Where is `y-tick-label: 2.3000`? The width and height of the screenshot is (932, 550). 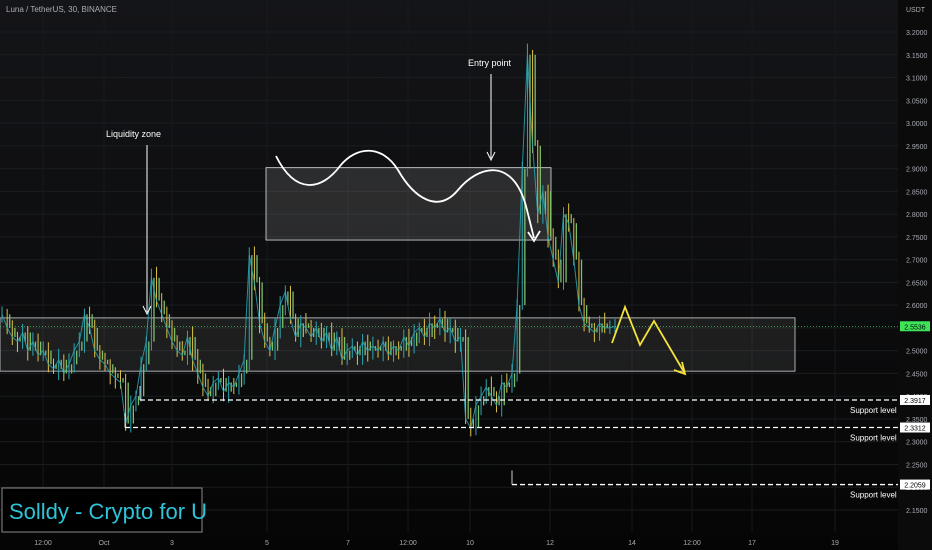 y-tick-label: 2.3000 is located at coordinates (917, 443).